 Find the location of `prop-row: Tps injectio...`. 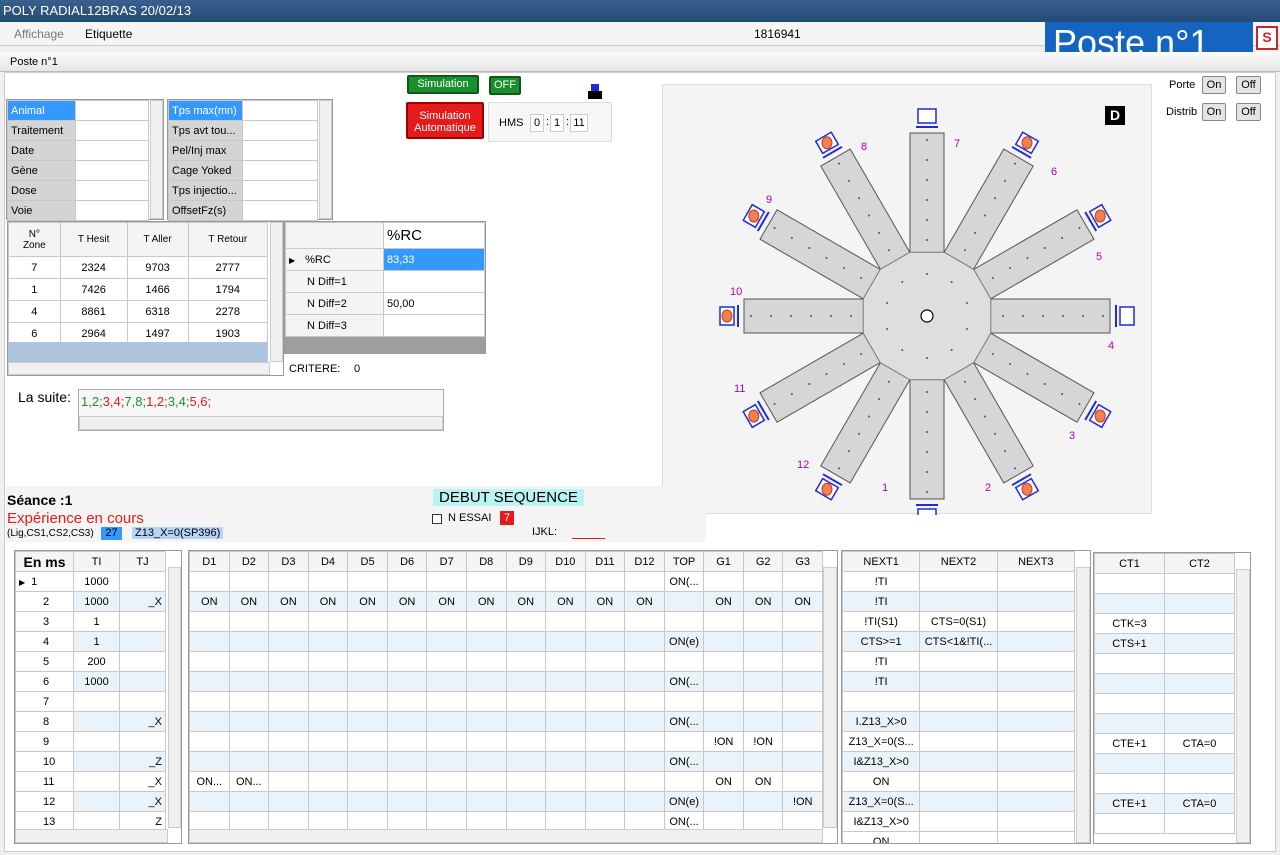

prop-row: Tps injectio... is located at coordinates (243, 190).